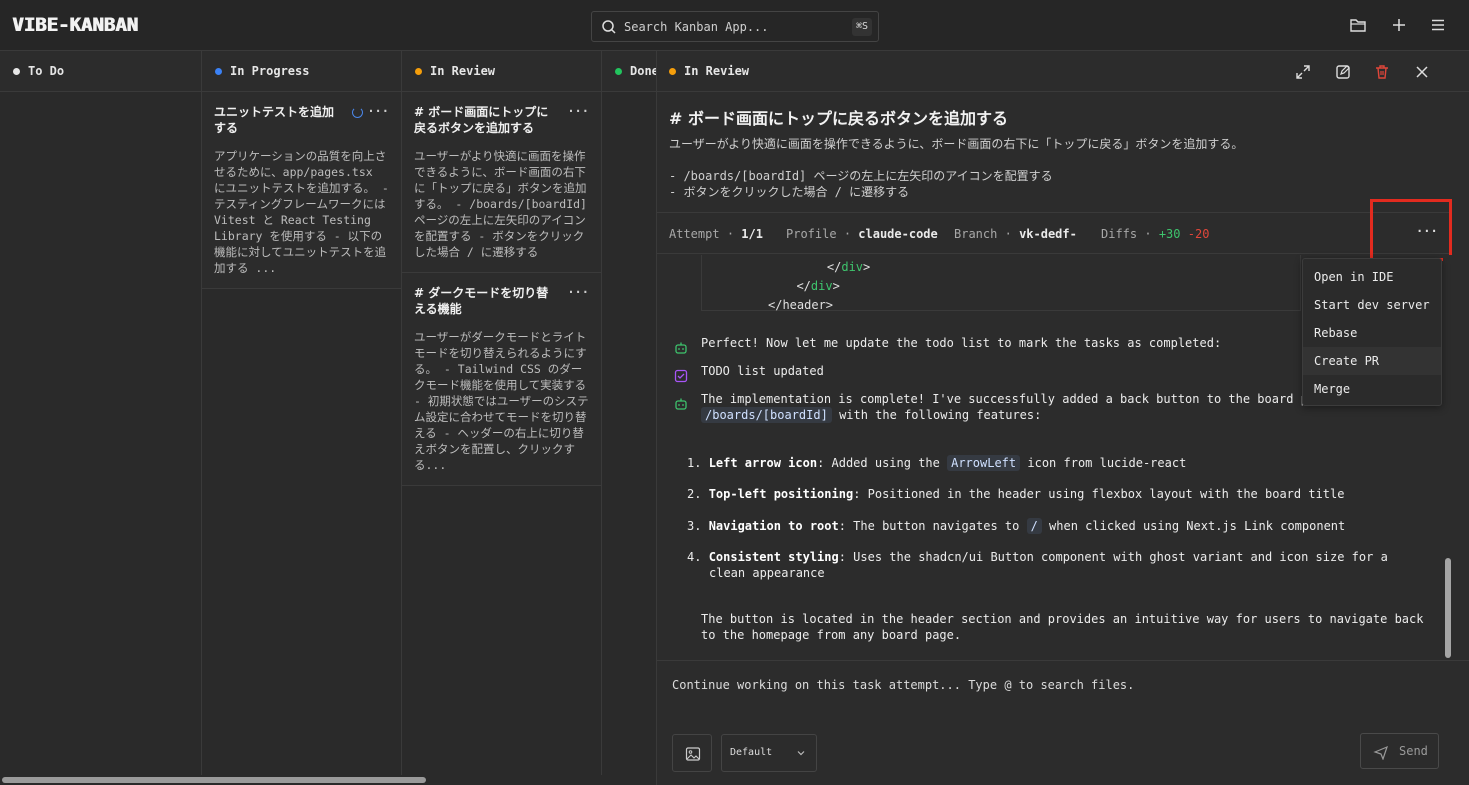 The height and width of the screenshot is (785, 1469). I want to click on search-icon, so click(609, 27).